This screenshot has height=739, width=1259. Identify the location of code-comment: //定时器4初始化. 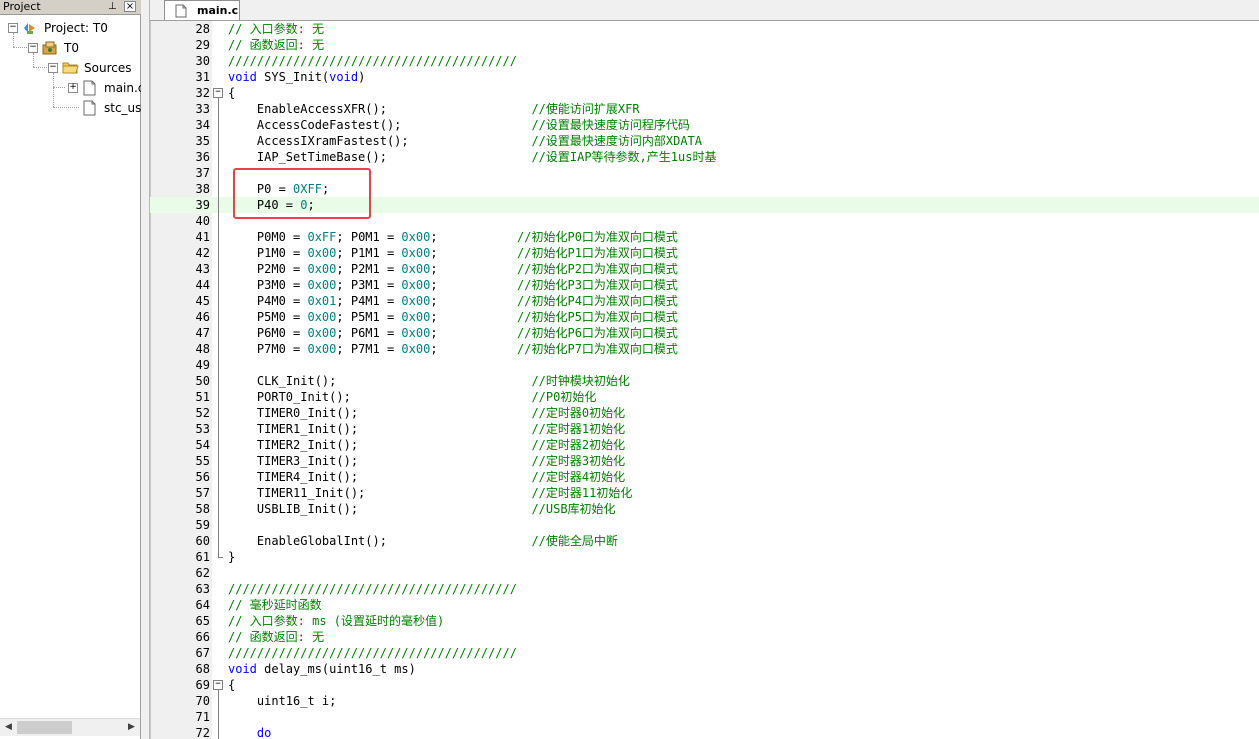
(578, 477).